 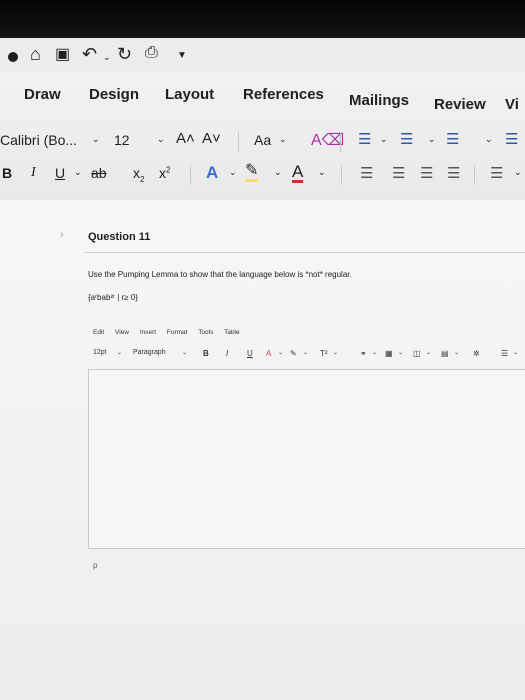 I want to click on text-effects-icon: A, so click(x=212, y=173).